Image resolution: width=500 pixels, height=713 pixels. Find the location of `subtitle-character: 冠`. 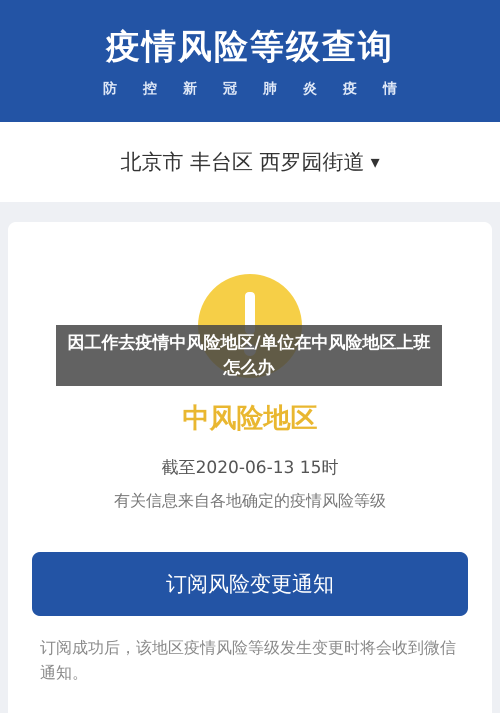

subtitle-character: 冠 is located at coordinates (230, 89).